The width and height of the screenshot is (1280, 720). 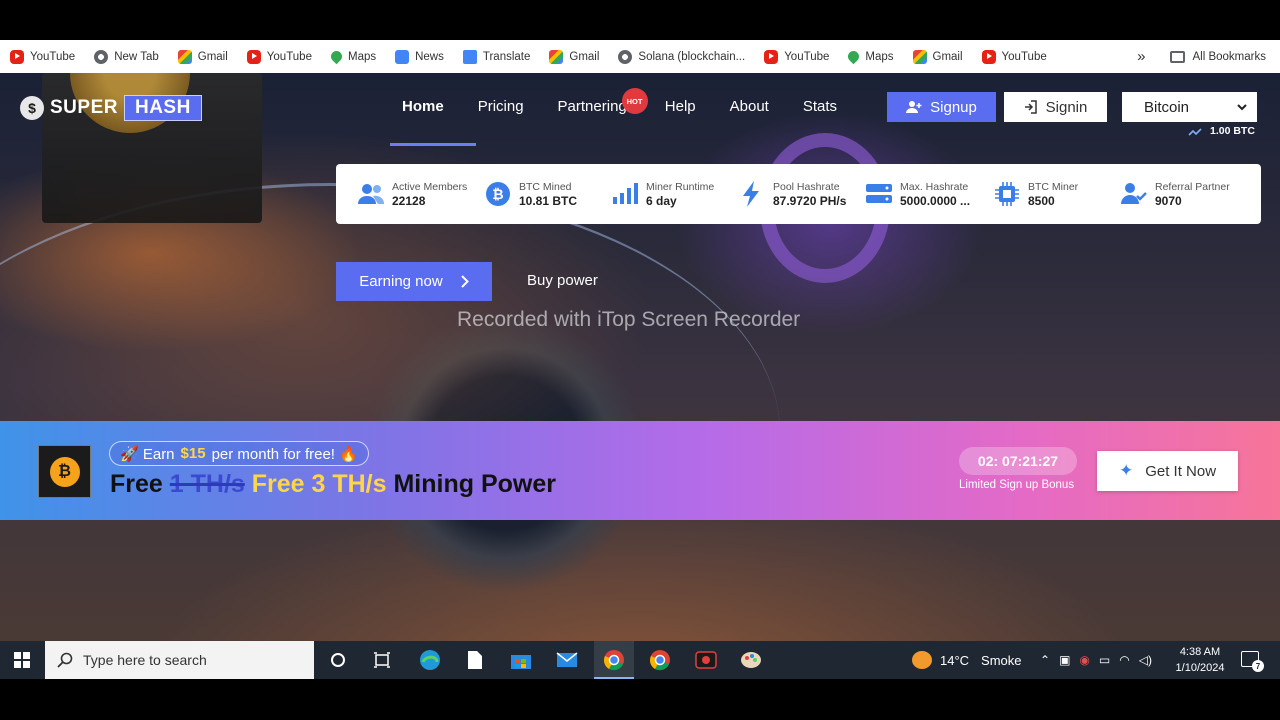 What do you see at coordinates (625, 194) in the screenshot?
I see `signal-icon` at bounding box center [625, 194].